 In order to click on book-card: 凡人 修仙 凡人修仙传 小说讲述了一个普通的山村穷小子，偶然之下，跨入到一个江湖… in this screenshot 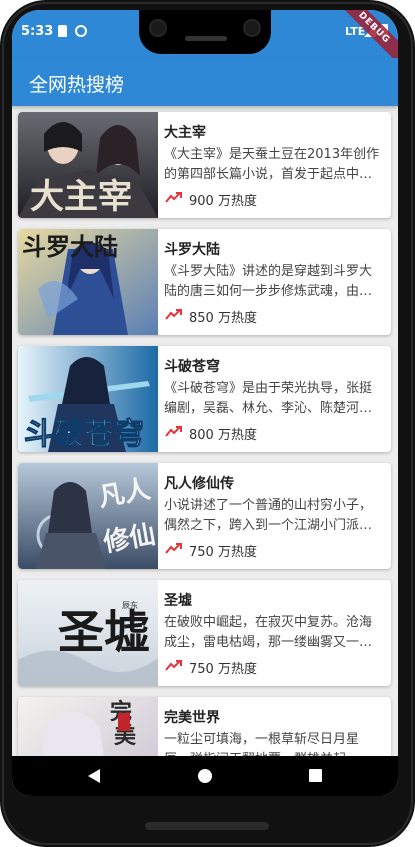, I will do `click(204, 516)`.